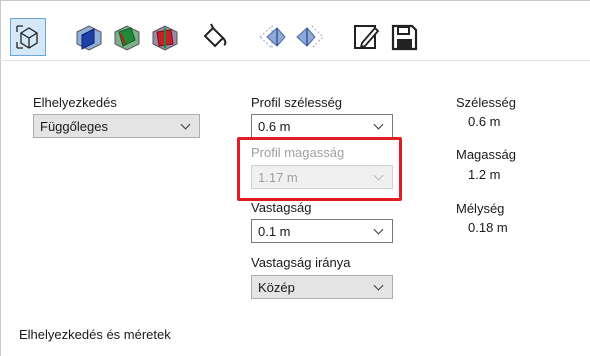 The width and height of the screenshot is (590, 356). I want to click on green-plane-icon, so click(127, 38).